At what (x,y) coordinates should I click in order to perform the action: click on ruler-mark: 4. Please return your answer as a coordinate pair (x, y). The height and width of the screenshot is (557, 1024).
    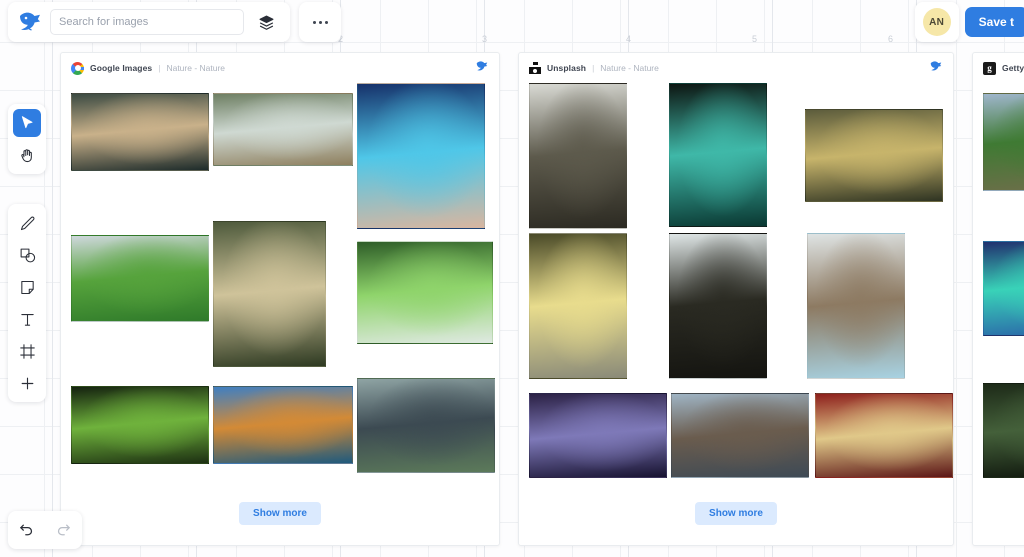
    Looking at the image, I should click on (629, 39).